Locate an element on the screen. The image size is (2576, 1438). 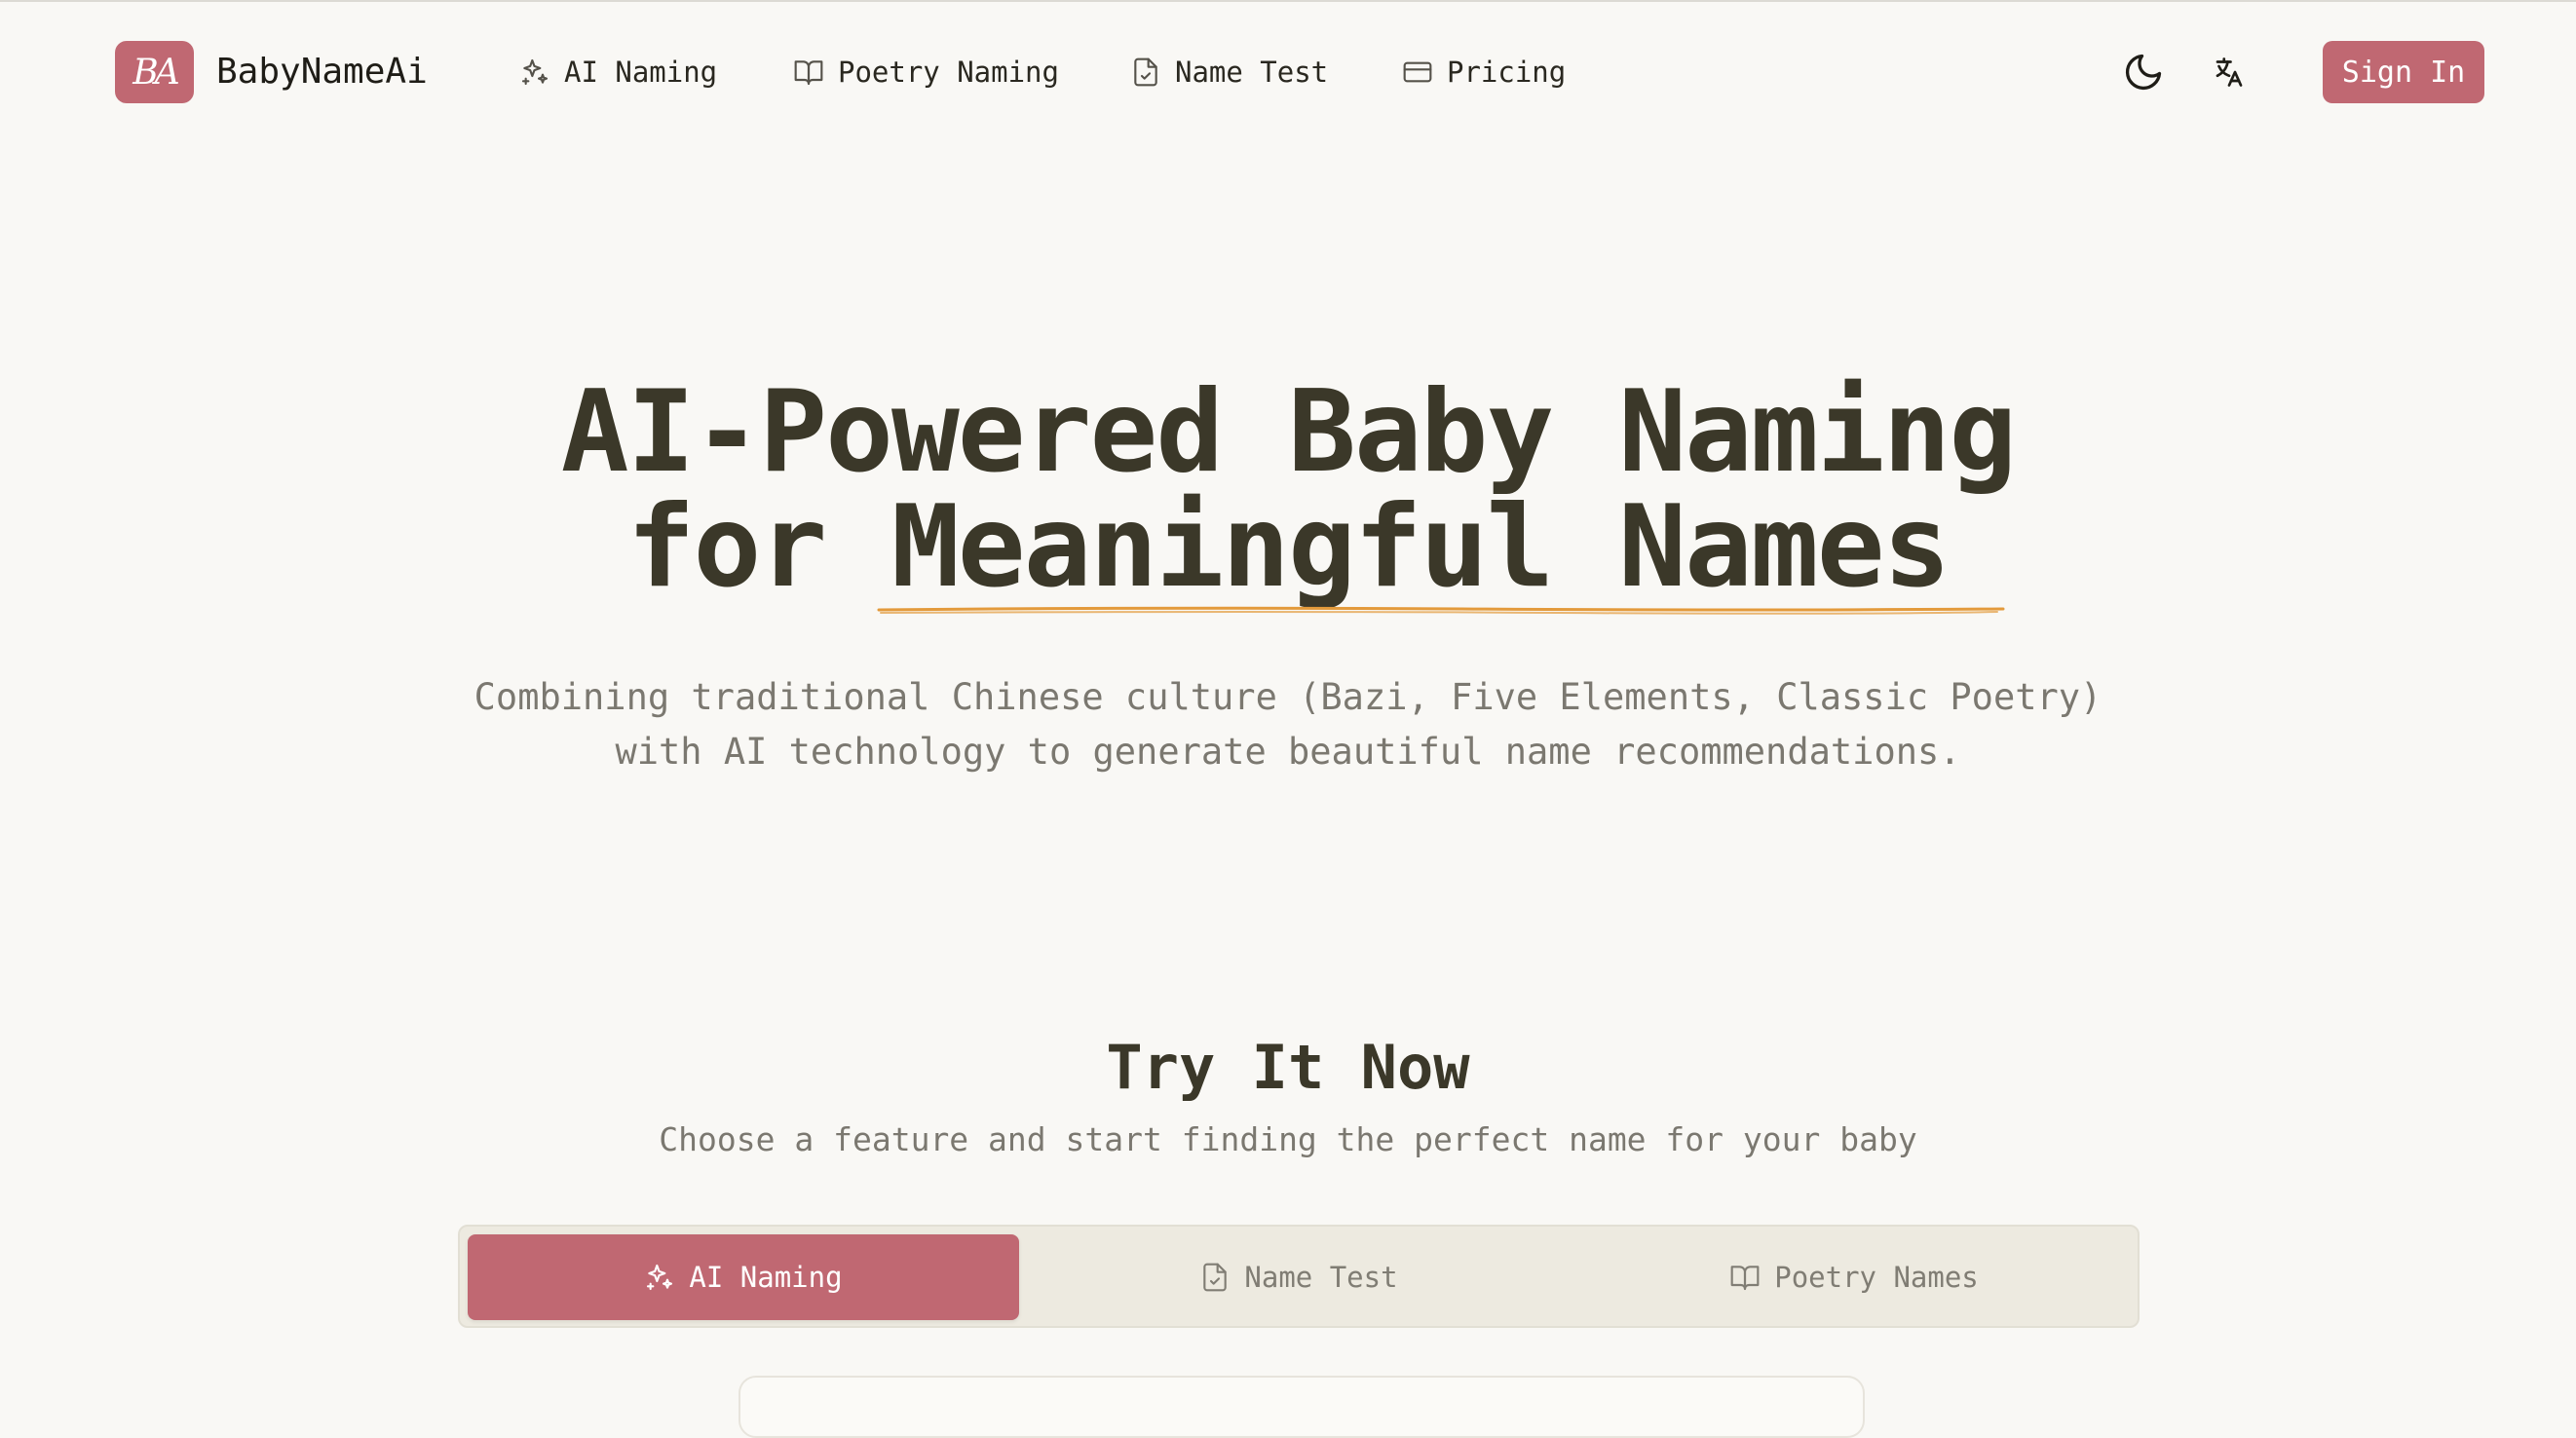
nav-poetry-naming: Poetry Naming is located at coordinates (926, 73).